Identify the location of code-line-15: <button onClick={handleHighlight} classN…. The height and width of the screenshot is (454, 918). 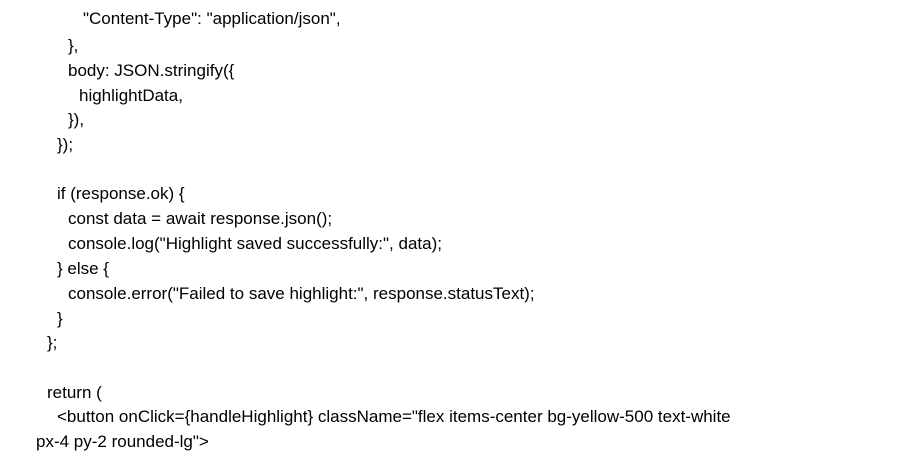
(394, 416).